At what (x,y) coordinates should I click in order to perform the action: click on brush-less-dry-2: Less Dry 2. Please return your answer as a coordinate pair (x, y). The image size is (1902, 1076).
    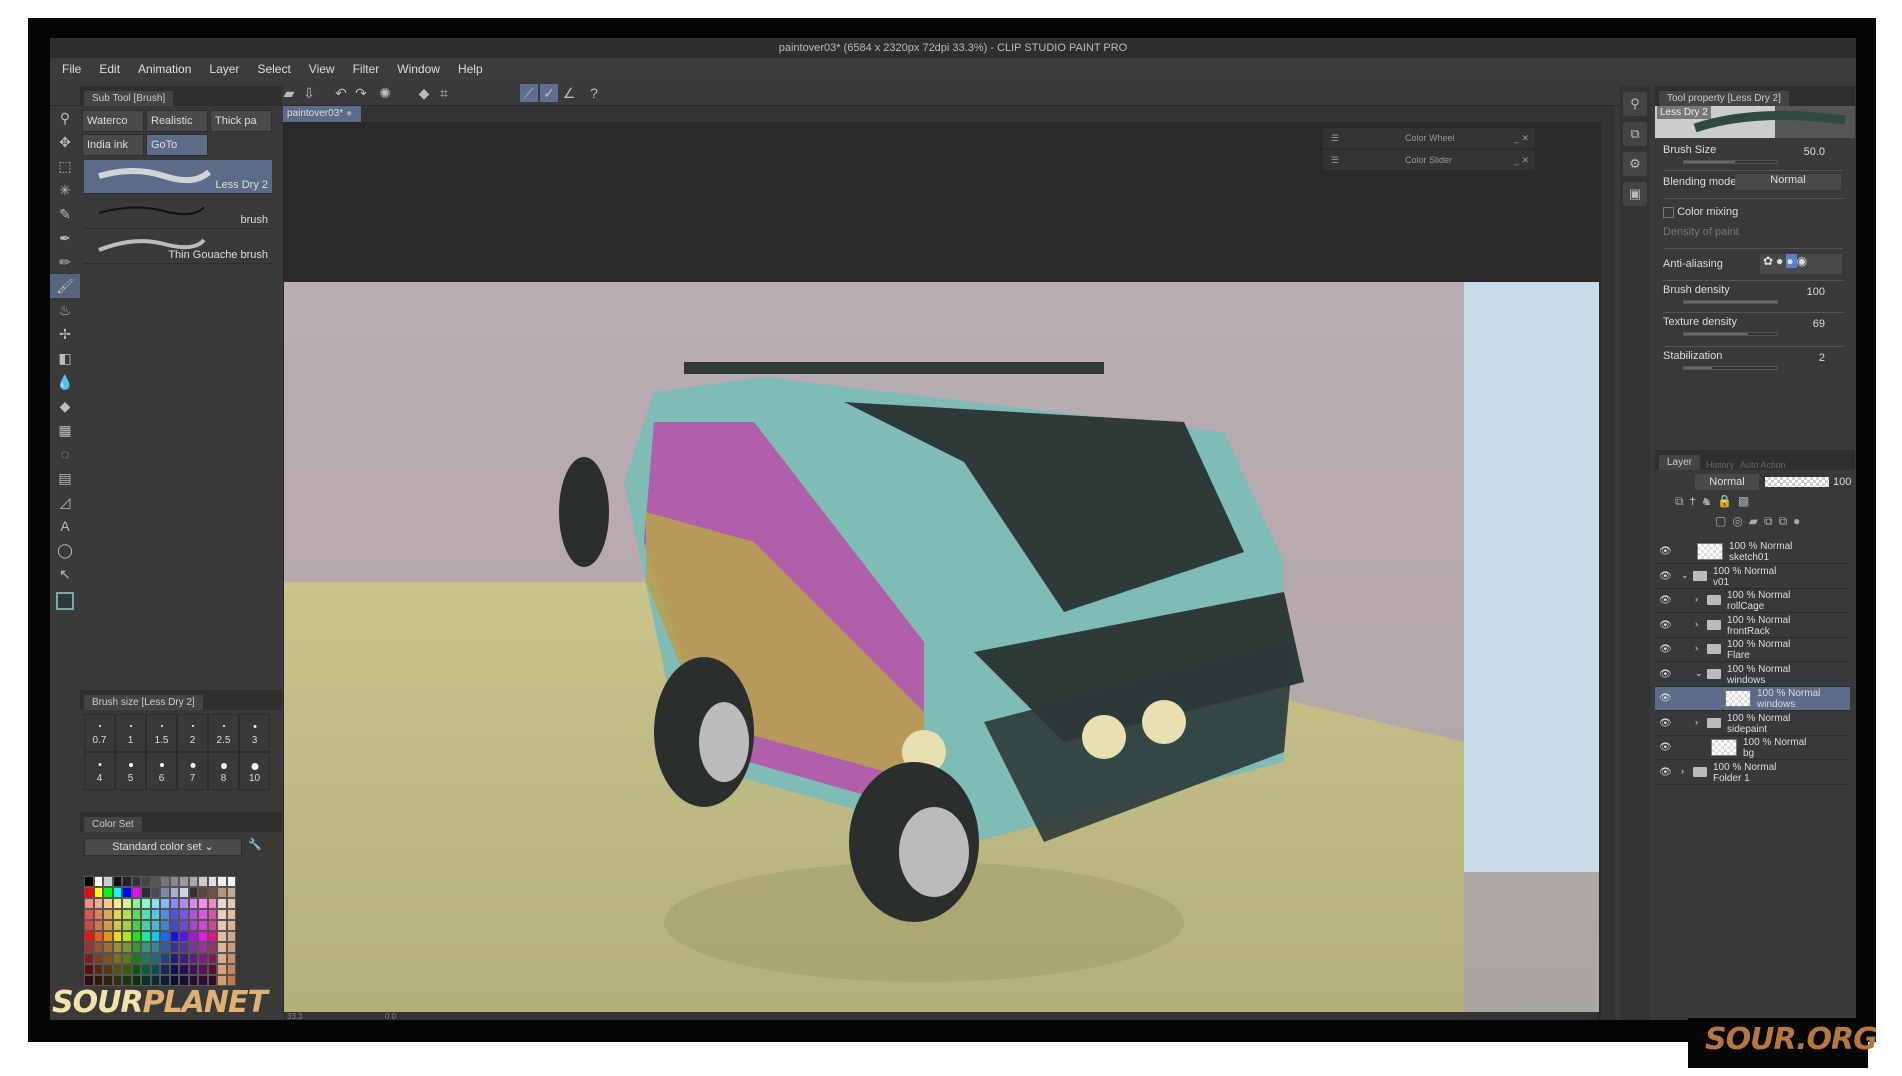
    Looking at the image, I should click on (178, 177).